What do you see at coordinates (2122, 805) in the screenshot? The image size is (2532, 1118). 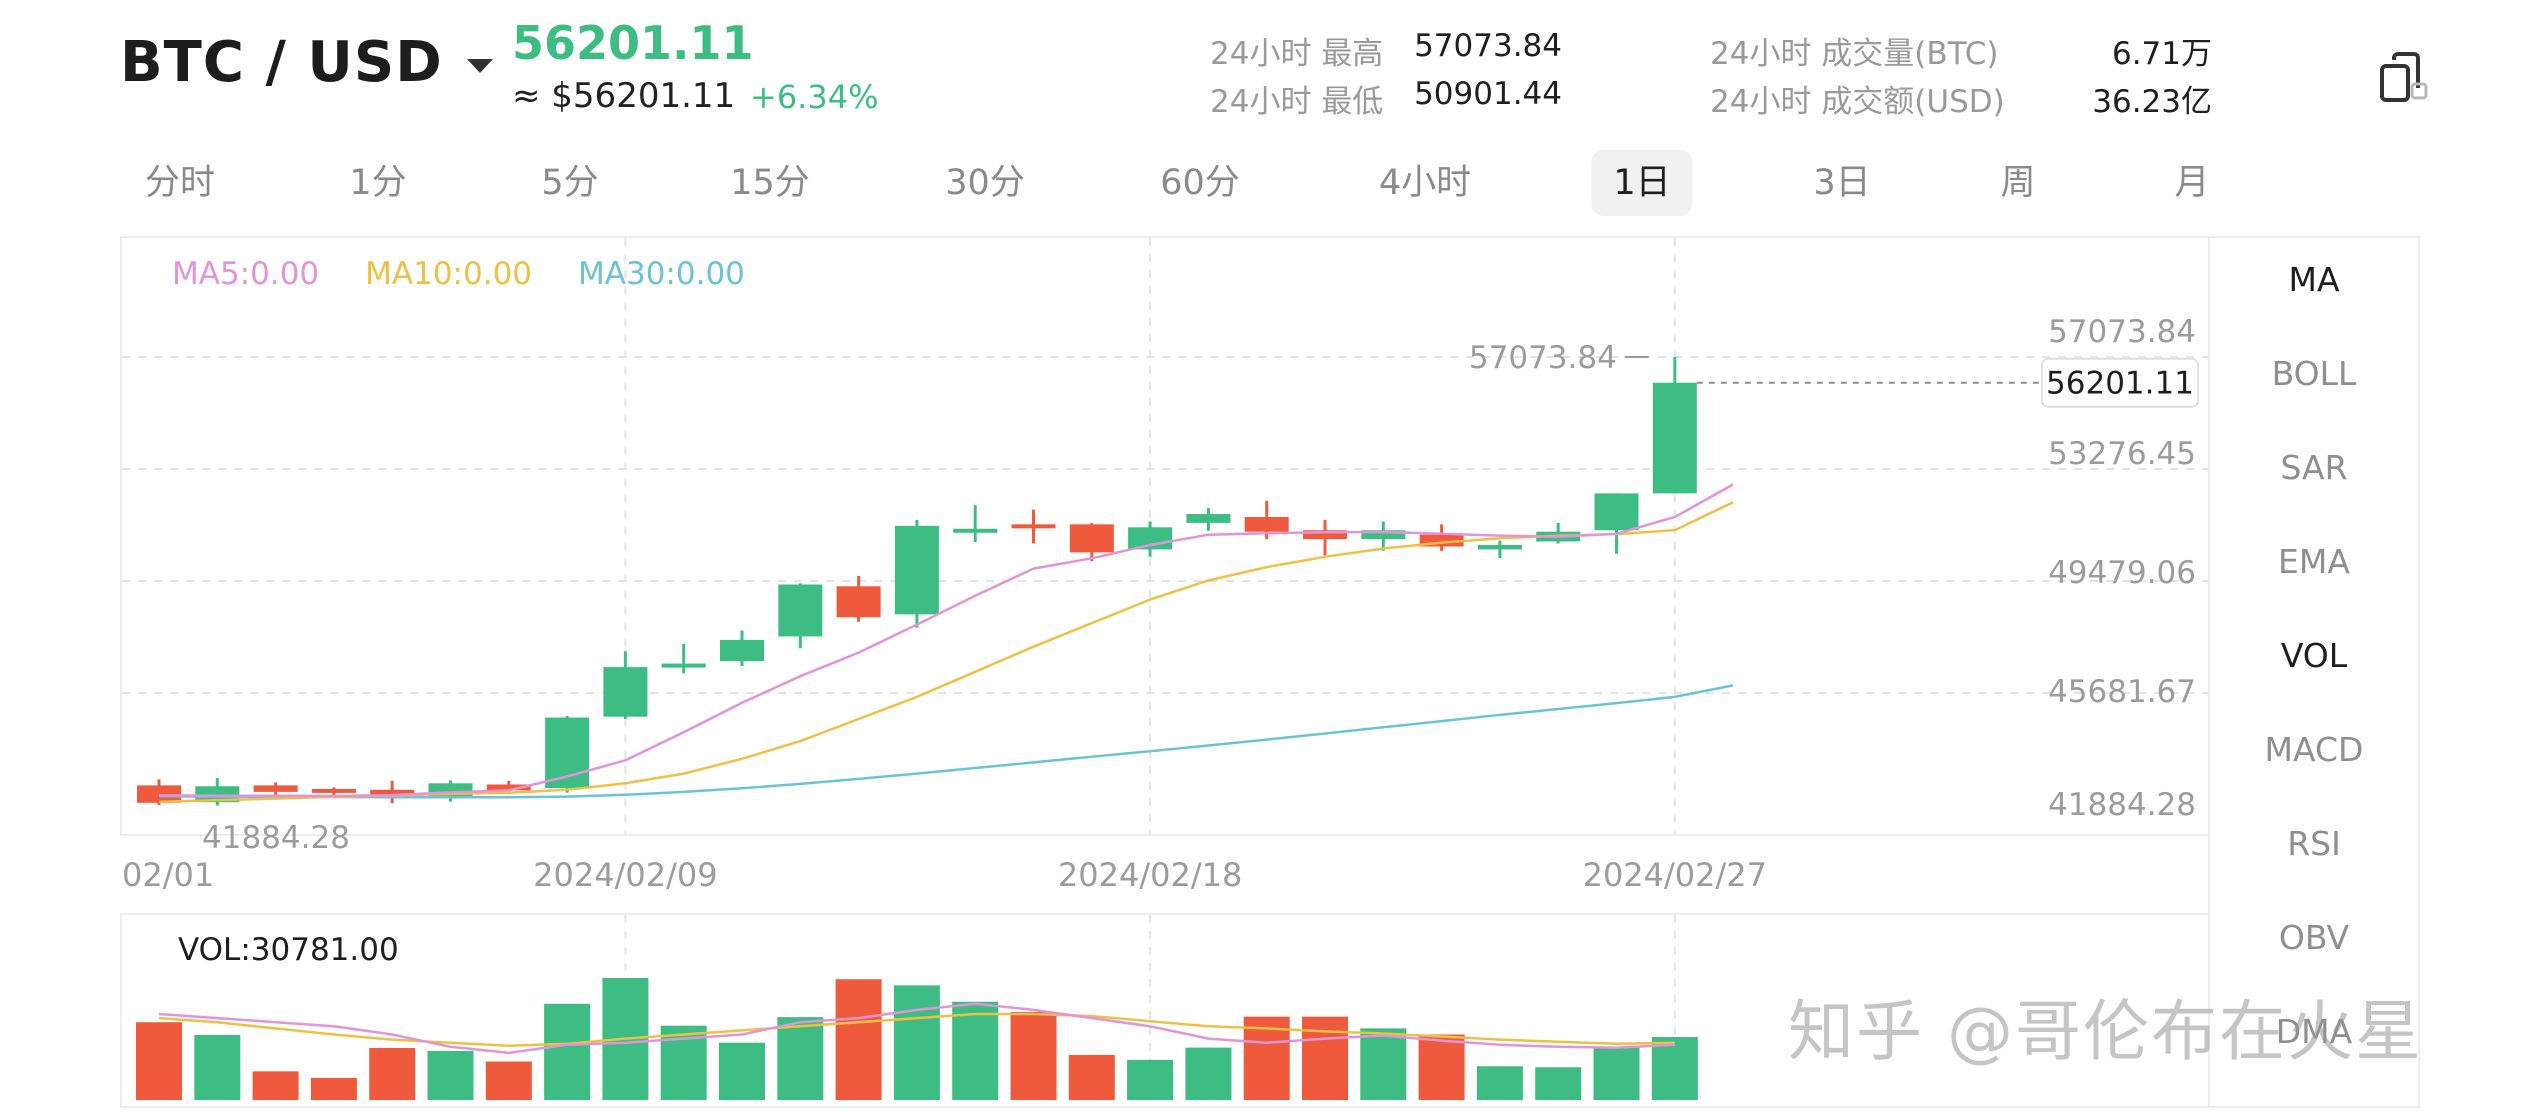 I see `y-tick-label: 41884.28` at bounding box center [2122, 805].